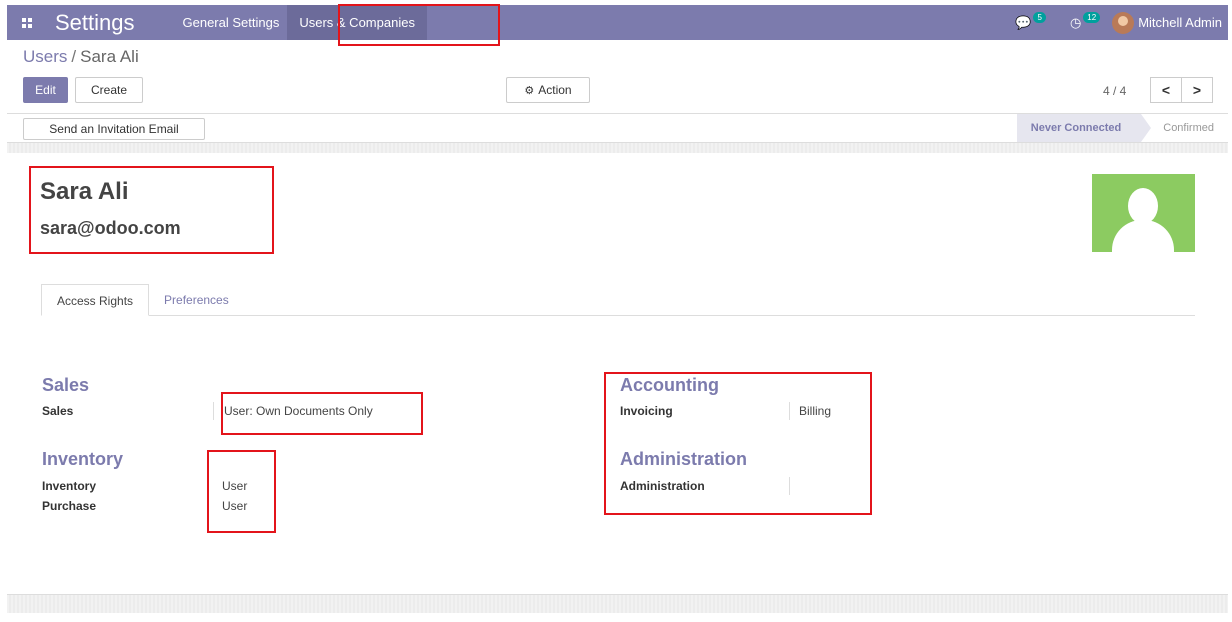  Describe the element at coordinates (69, 506) in the screenshot. I see `field-label-purchase: Purchase` at that location.